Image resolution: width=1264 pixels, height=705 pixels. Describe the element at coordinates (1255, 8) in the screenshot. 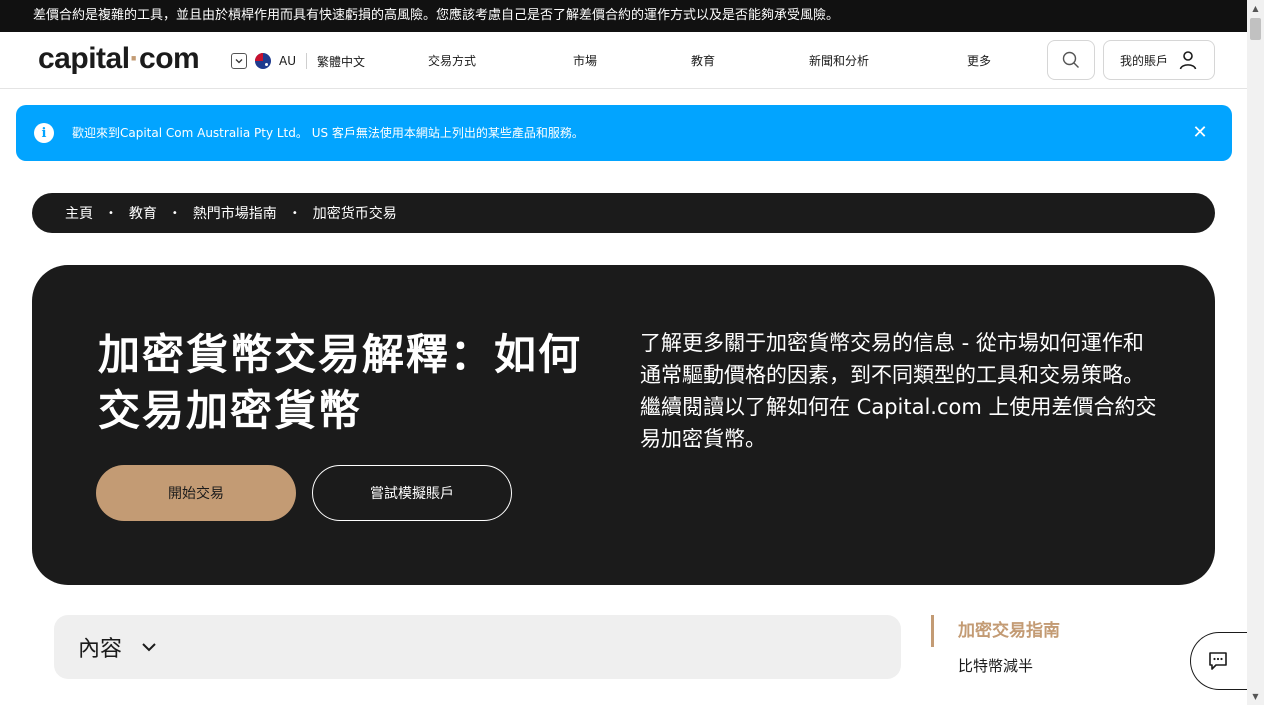

I see `scroll-up-arrow: ▲` at that location.